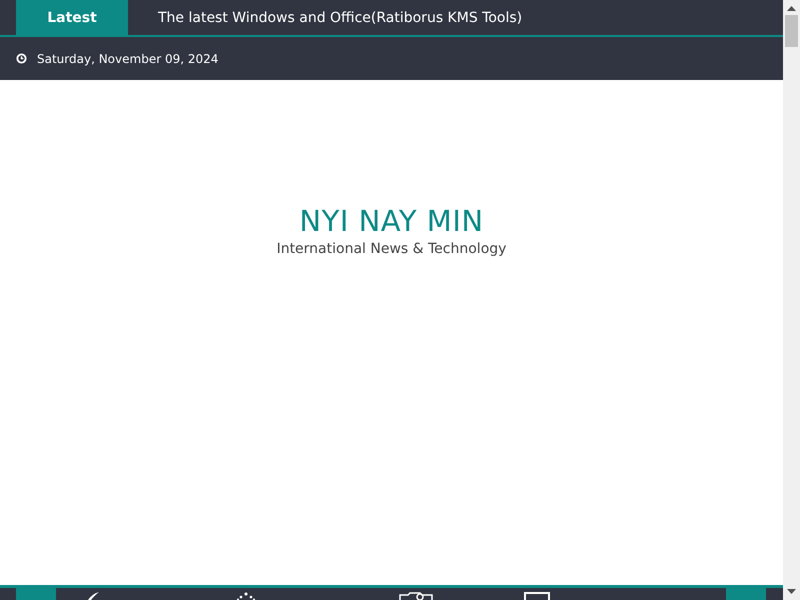 Image resolution: width=800 pixels, height=600 pixels. I want to click on clock-icon, so click(21, 58).